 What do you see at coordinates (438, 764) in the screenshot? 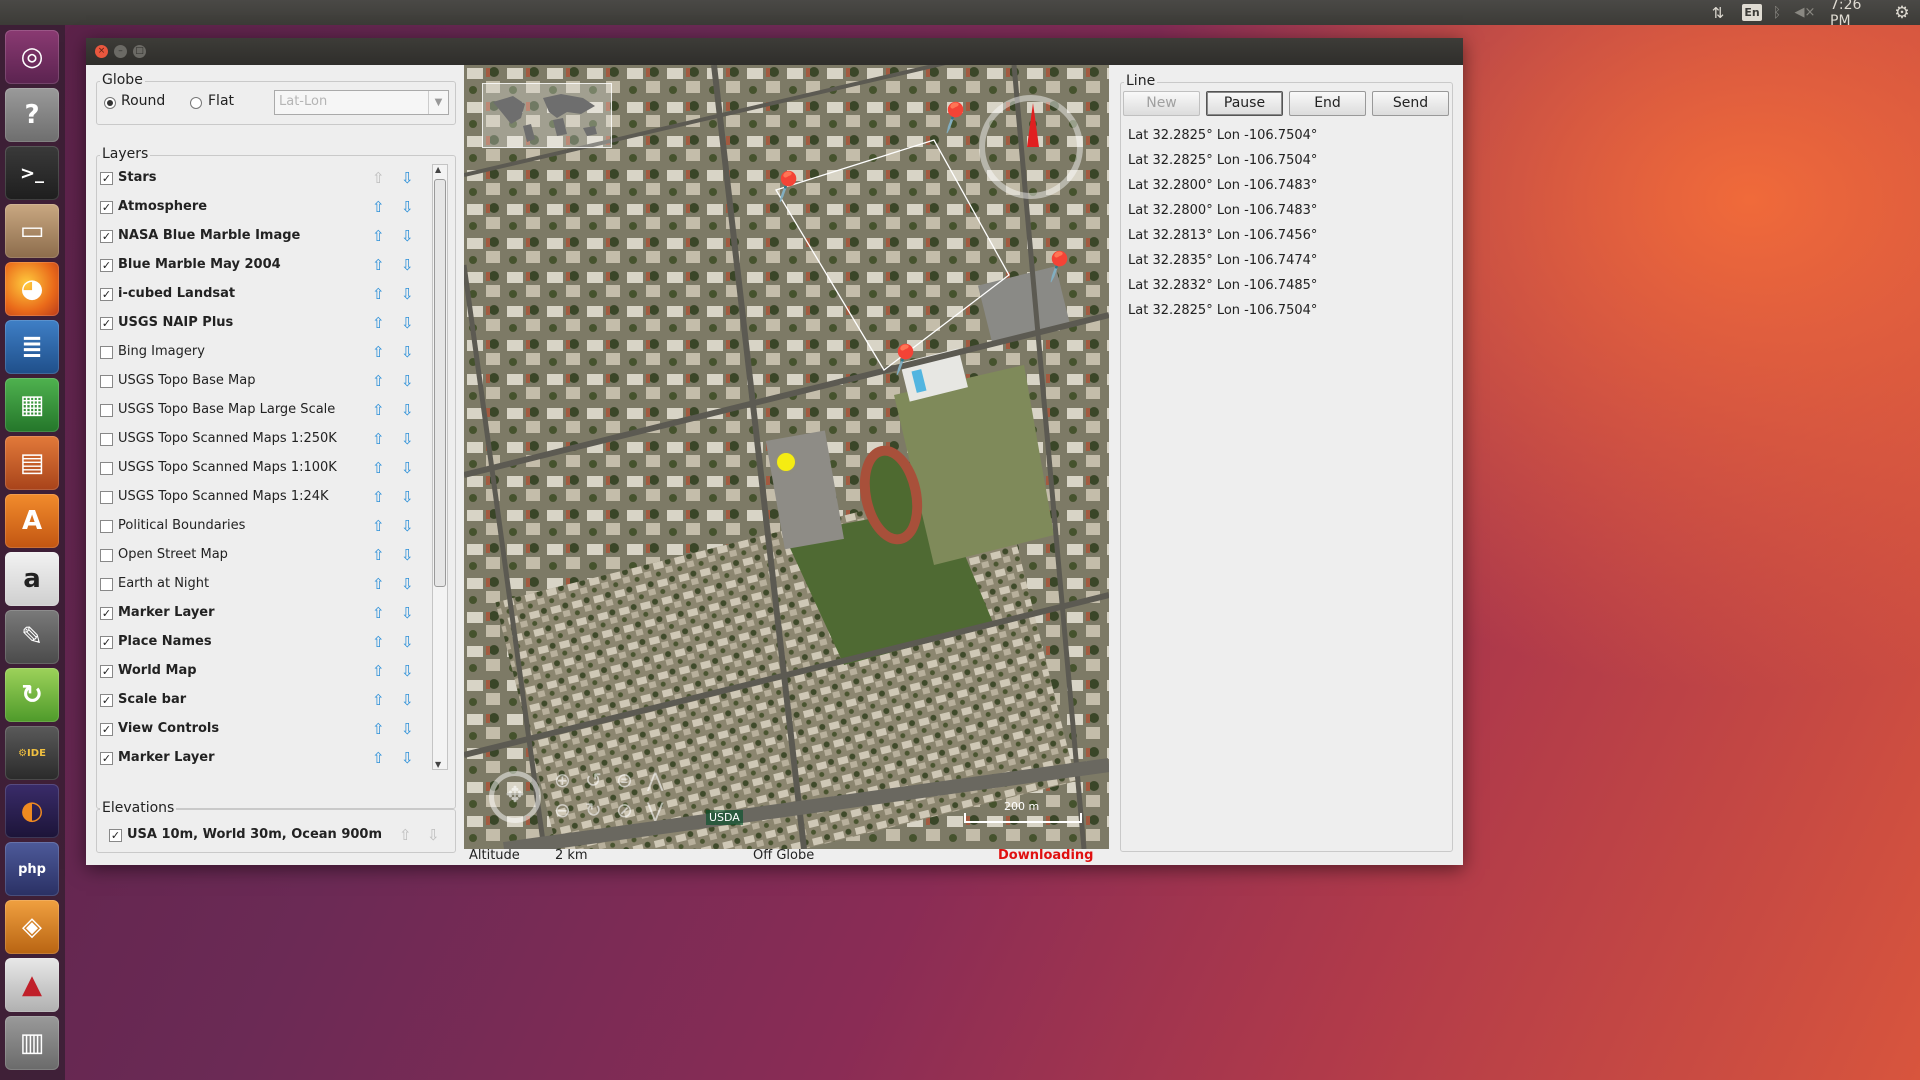
I see `scroll-down-icon: ▼` at bounding box center [438, 764].